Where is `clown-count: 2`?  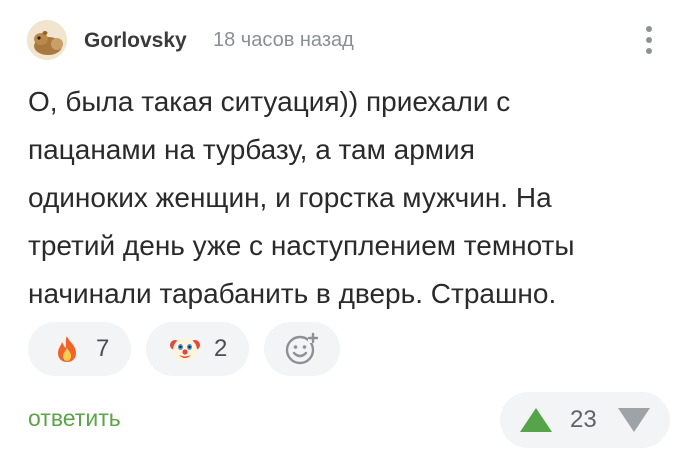 clown-count: 2 is located at coordinates (221, 348).